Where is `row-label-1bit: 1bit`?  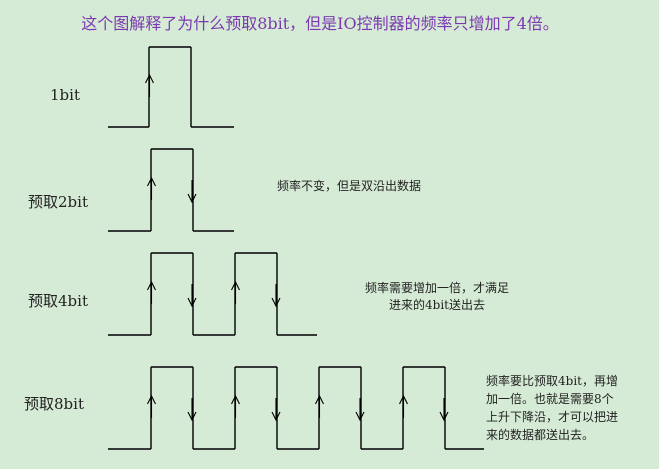 row-label-1bit: 1bit is located at coordinates (65, 95).